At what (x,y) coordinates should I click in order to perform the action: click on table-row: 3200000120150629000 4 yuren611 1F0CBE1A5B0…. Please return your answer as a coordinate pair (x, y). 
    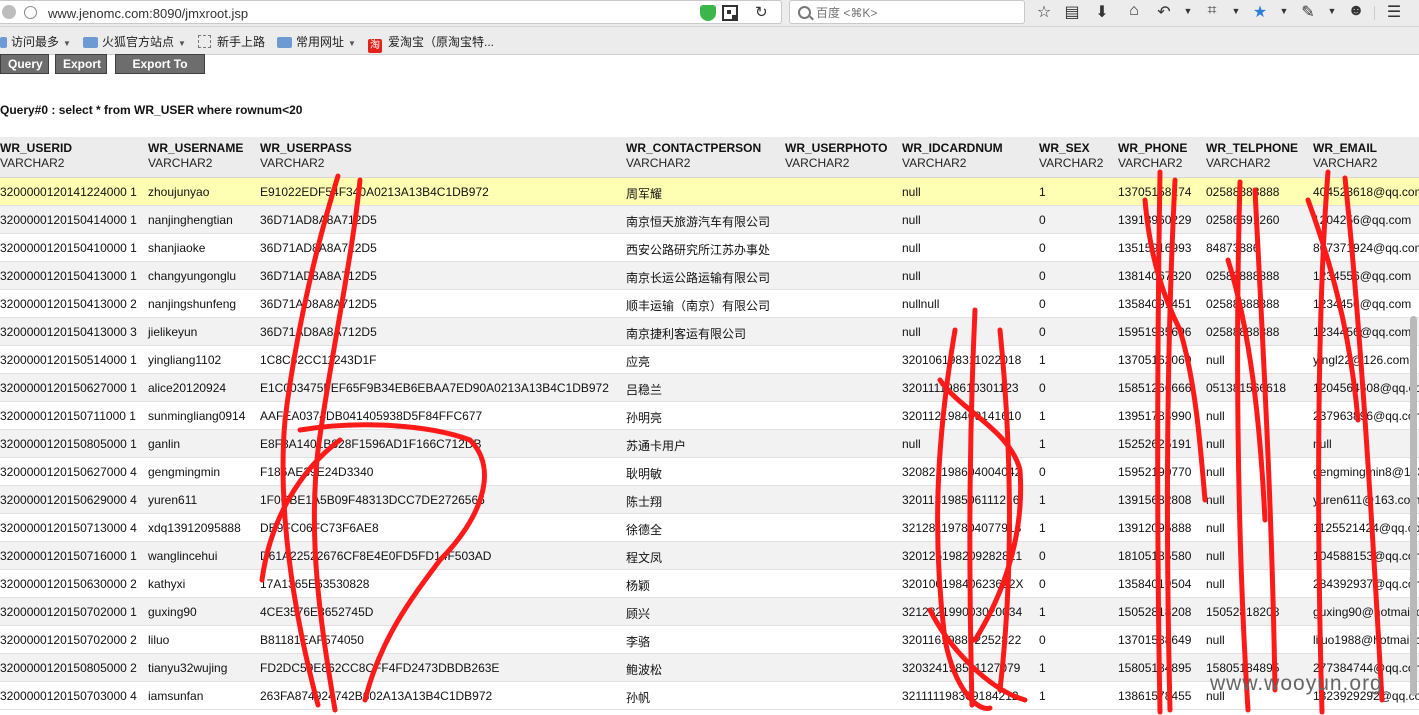
    Looking at the image, I should click on (709, 500).